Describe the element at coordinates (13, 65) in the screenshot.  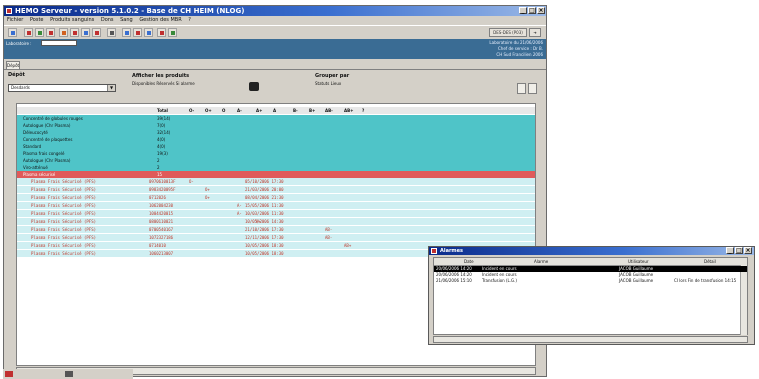
I see `tab-depot: Dépôt` at that location.